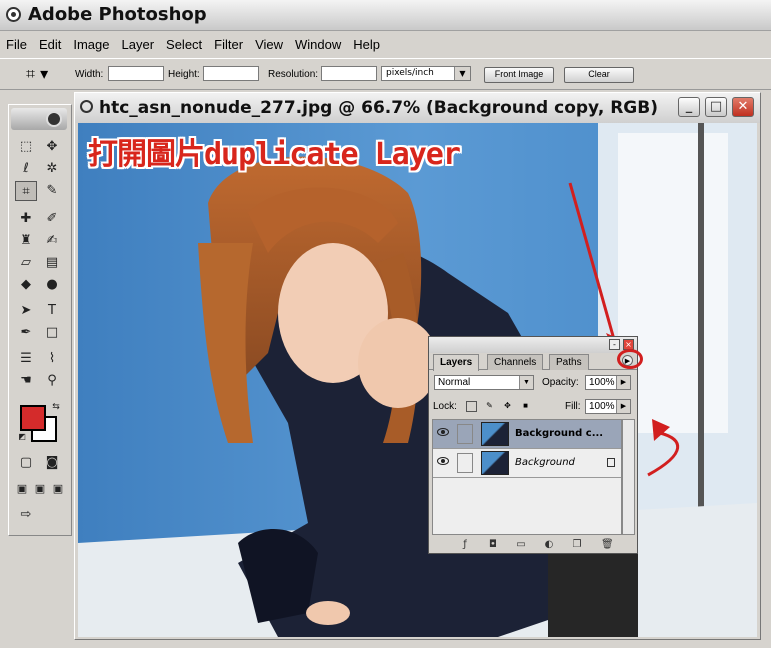  I want to click on tab-paths: Paths, so click(569, 362).